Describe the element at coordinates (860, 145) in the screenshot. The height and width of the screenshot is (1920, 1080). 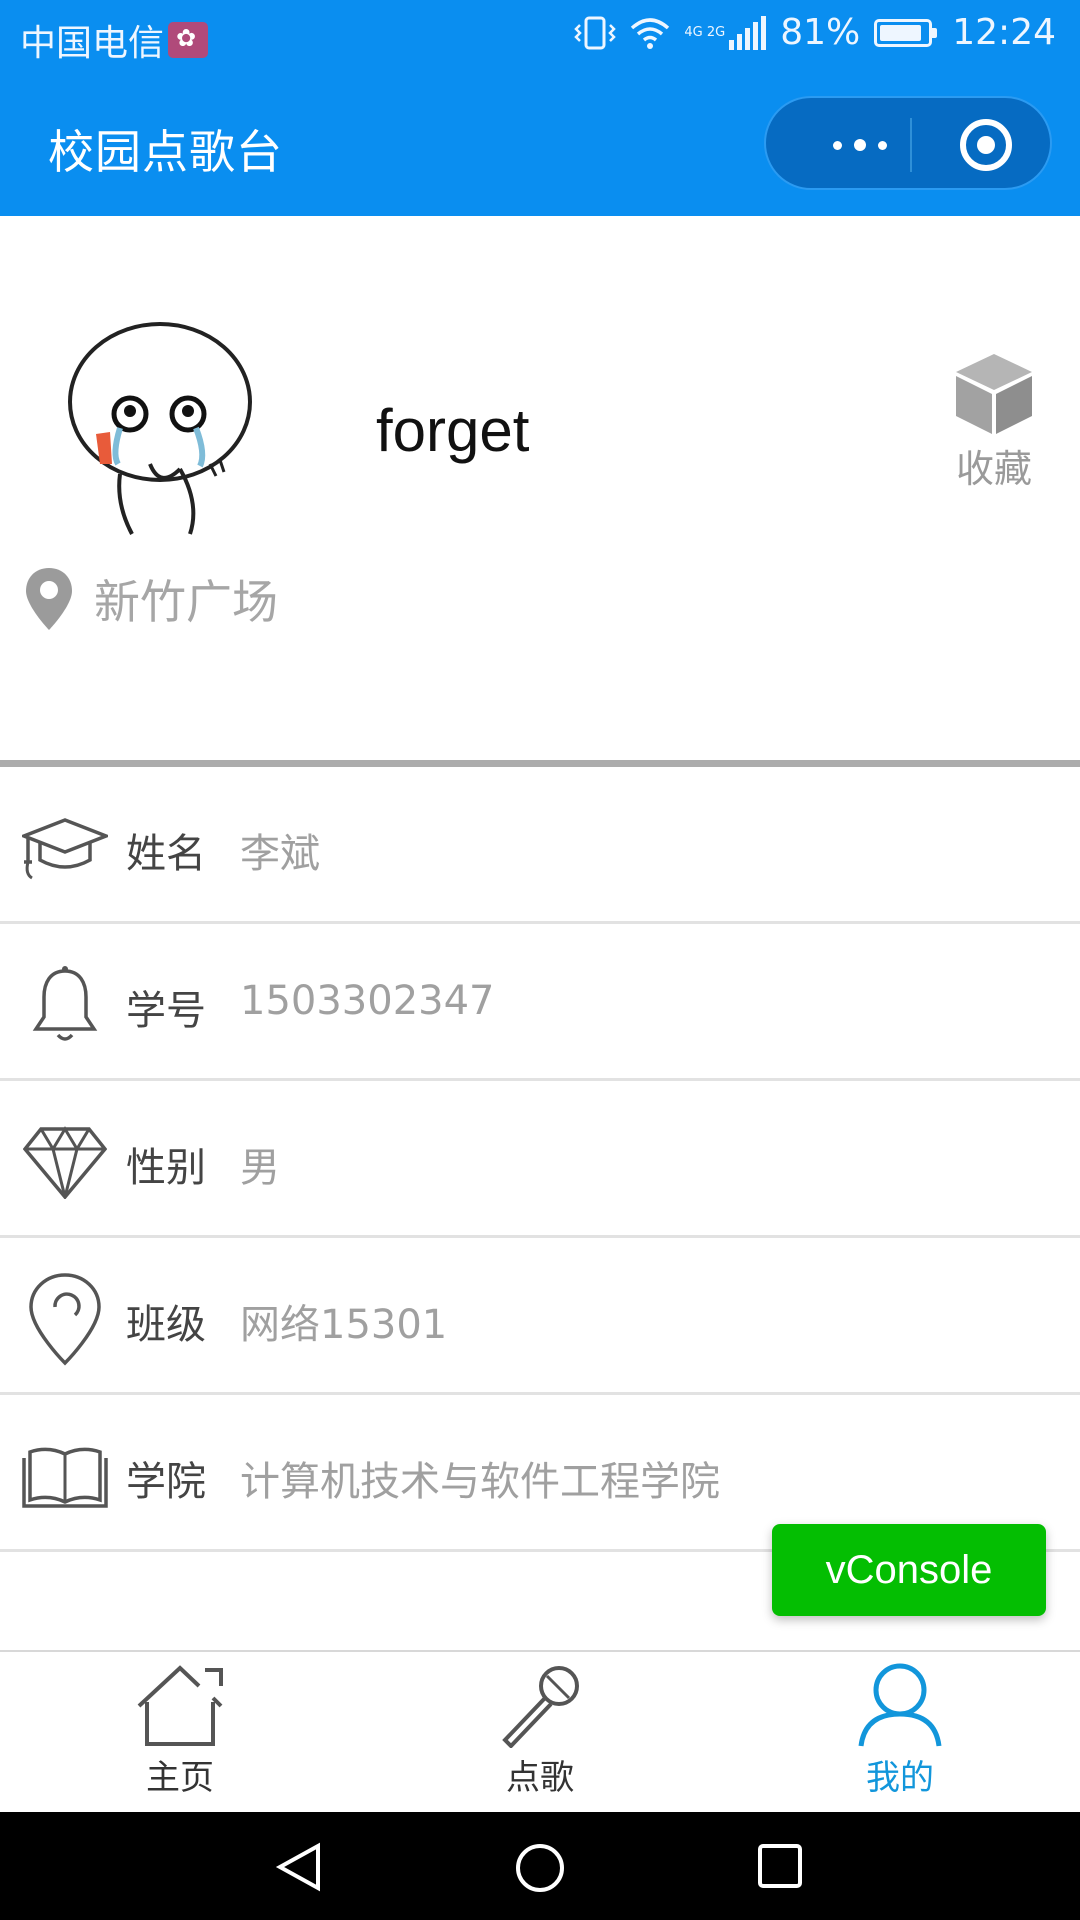
I see `more-icon` at that location.